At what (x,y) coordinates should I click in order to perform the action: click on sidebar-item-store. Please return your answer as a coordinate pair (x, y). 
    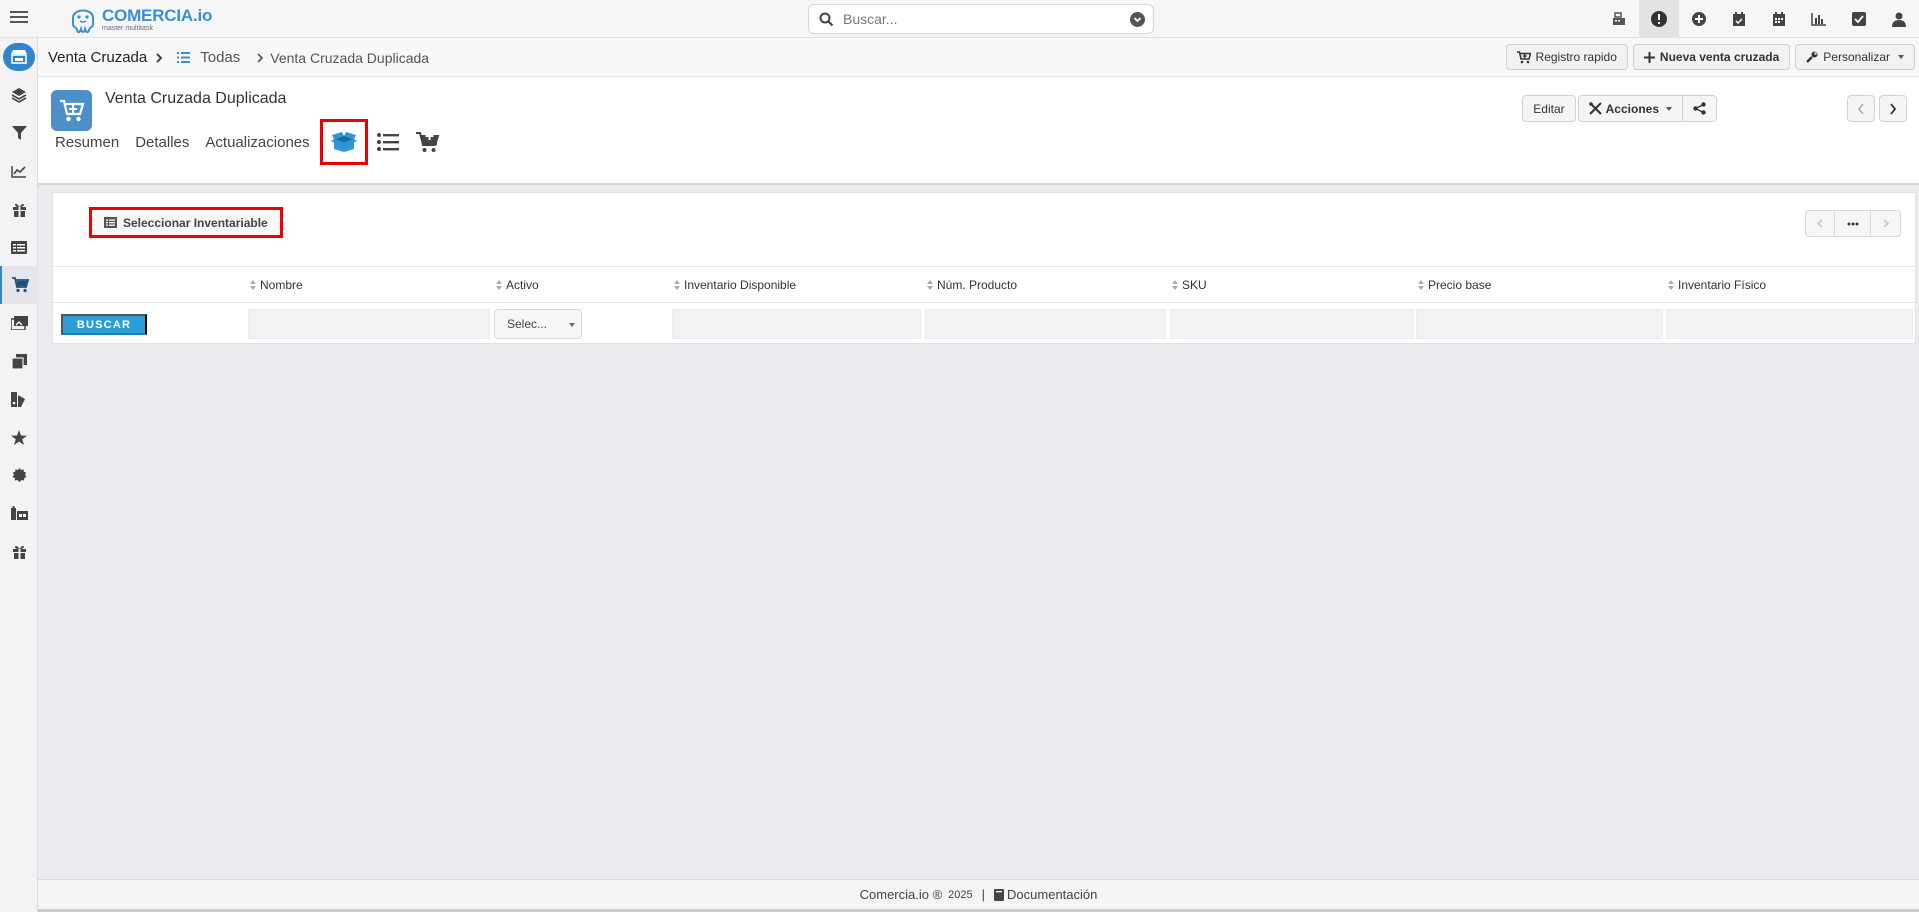
    Looking at the image, I should click on (19, 57).